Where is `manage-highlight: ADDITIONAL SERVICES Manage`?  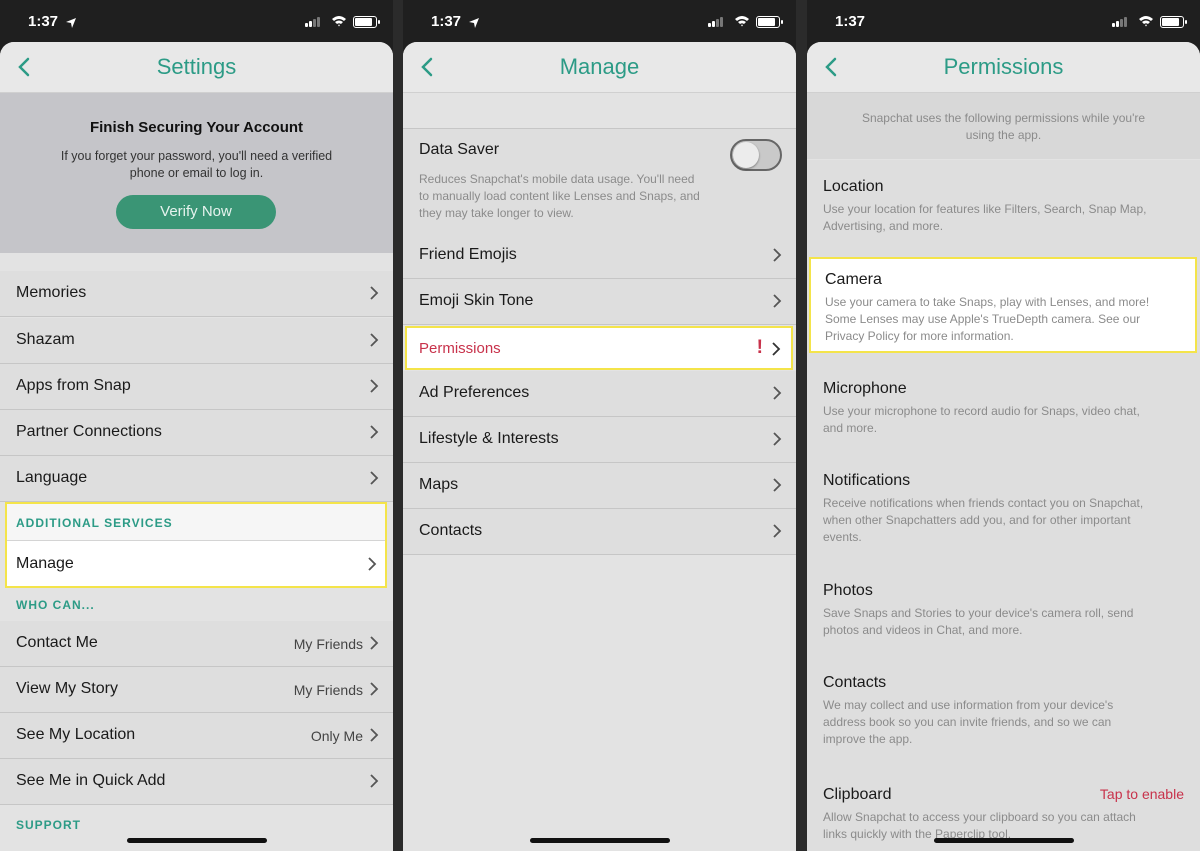 manage-highlight: ADDITIONAL SERVICES Manage is located at coordinates (196, 545).